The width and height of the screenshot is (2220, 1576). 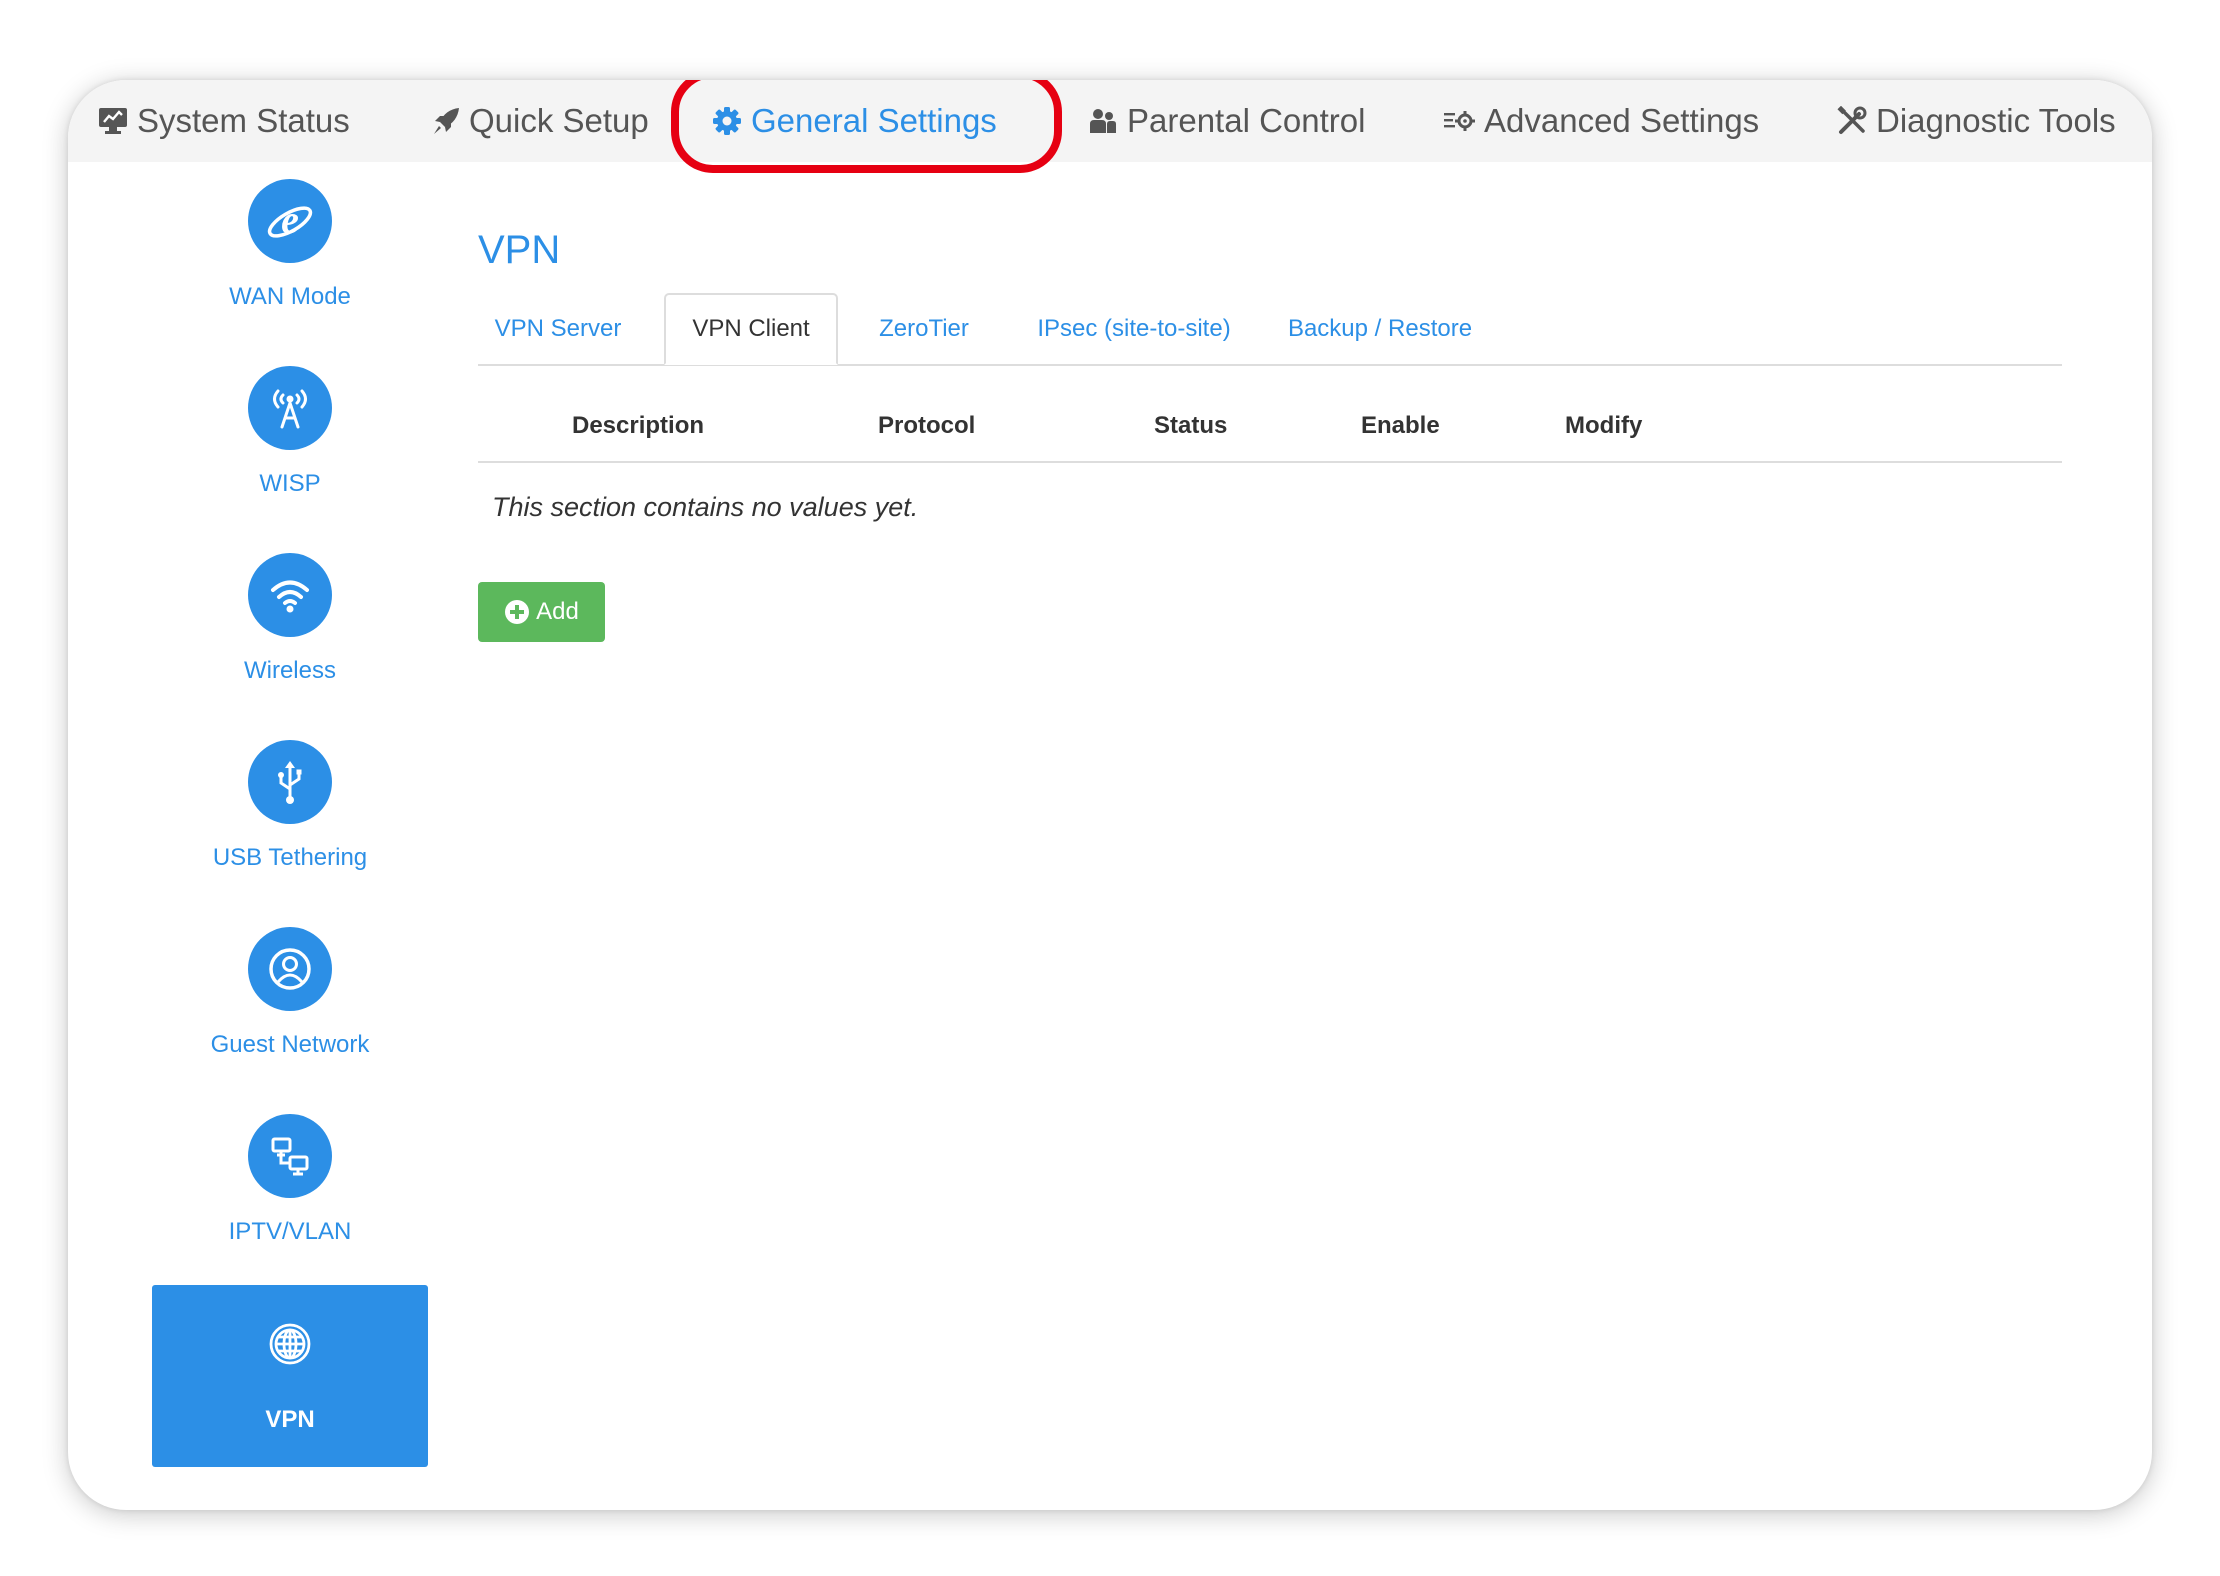 I want to click on nav-label: Quick Setup, so click(x=559, y=120).